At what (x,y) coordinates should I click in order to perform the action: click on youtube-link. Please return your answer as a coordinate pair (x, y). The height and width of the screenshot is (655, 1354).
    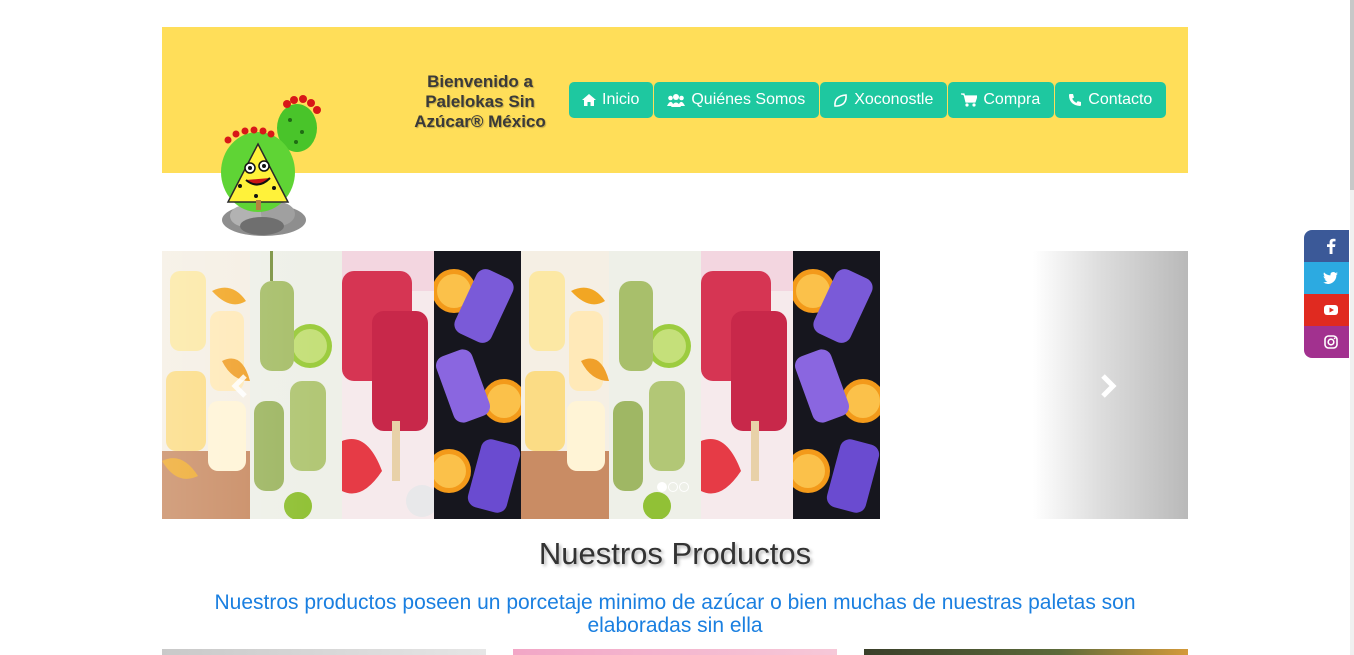
    Looking at the image, I should click on (1326, 310).